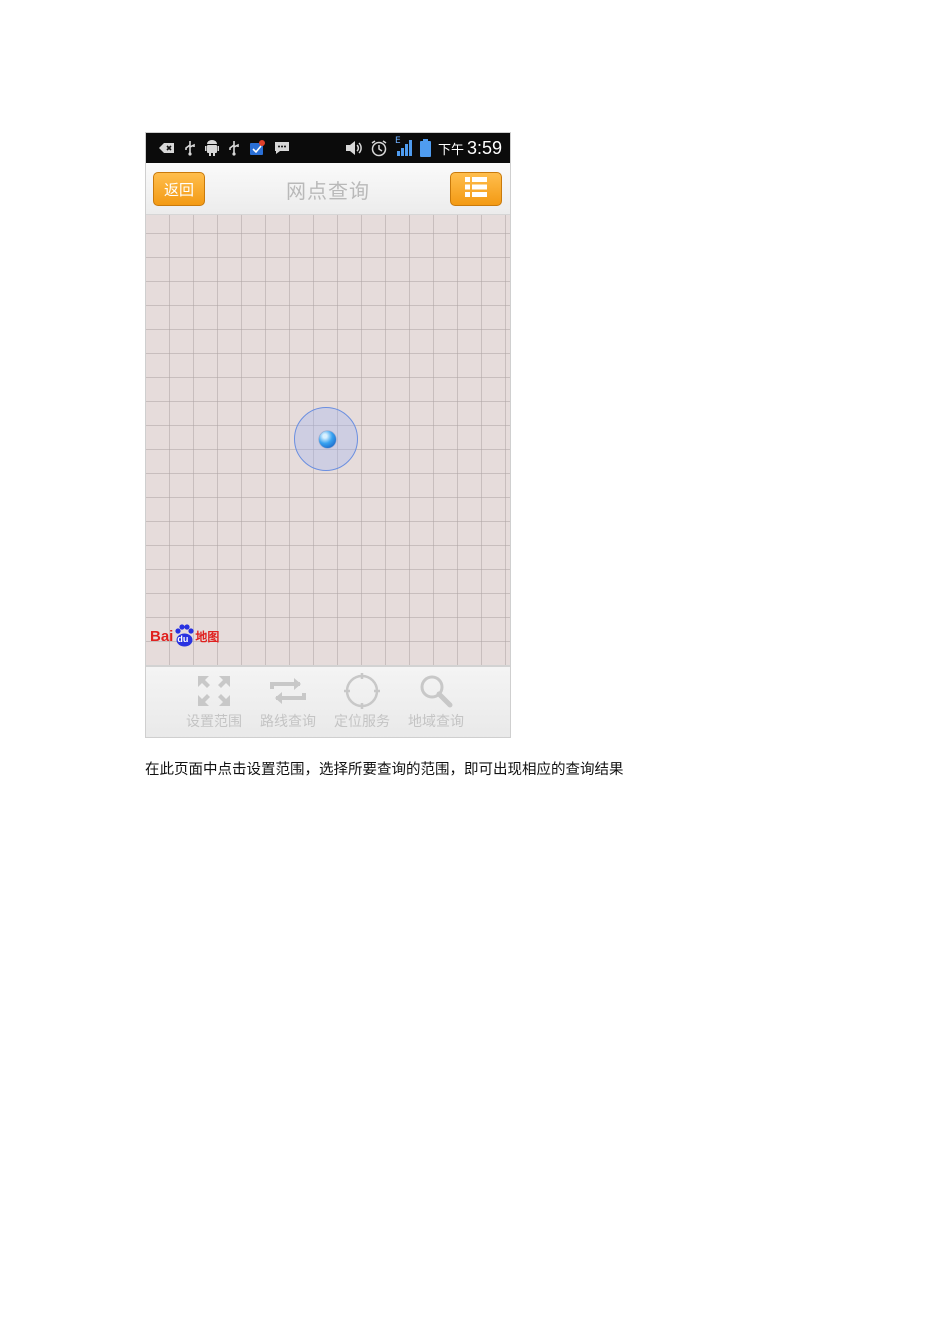 The width and height of the screenshot is (950, 1344). What do you see at coordinates (354, 148) in the screenshot?
I see `volume-icon` at bounding box center [354, 148].